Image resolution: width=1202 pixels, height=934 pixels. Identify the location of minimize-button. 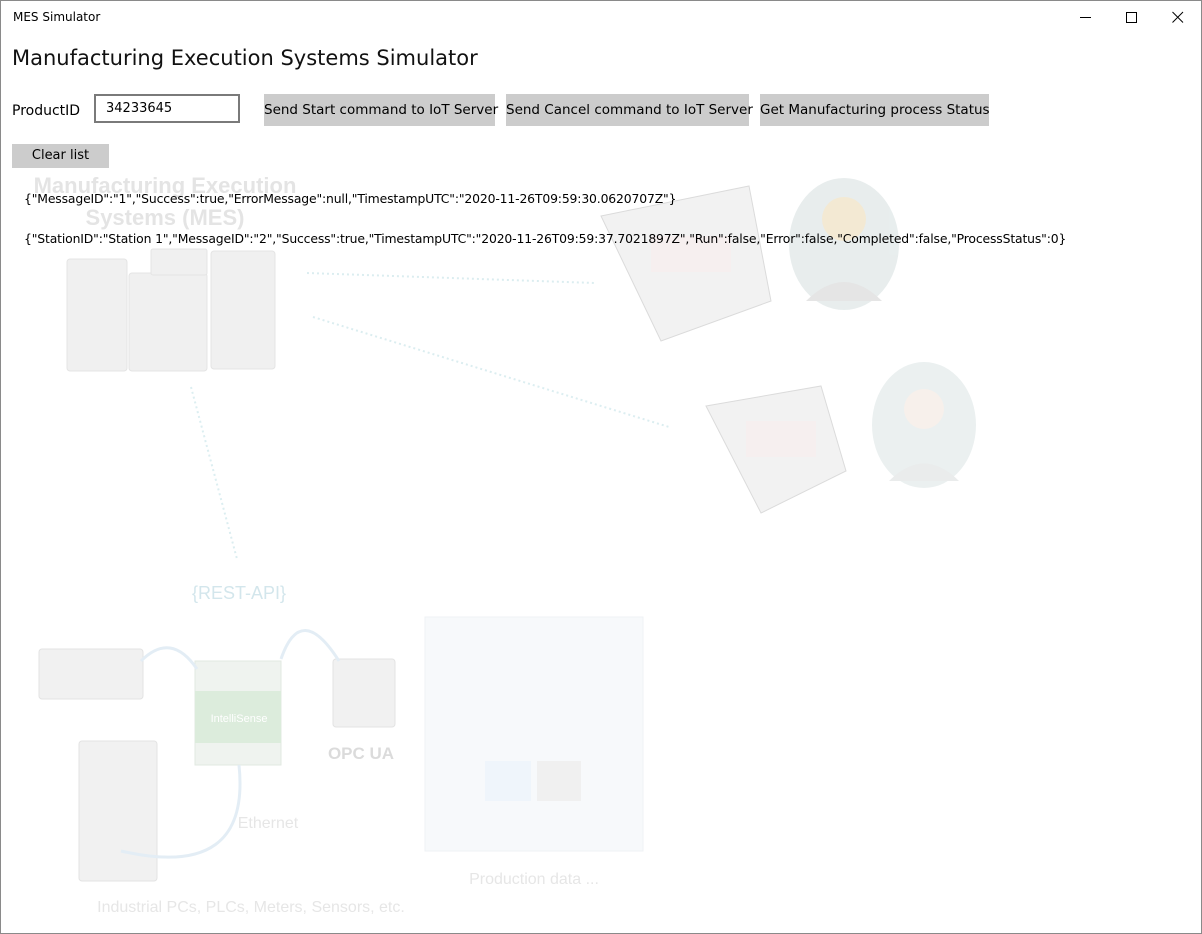
(1086, 17).